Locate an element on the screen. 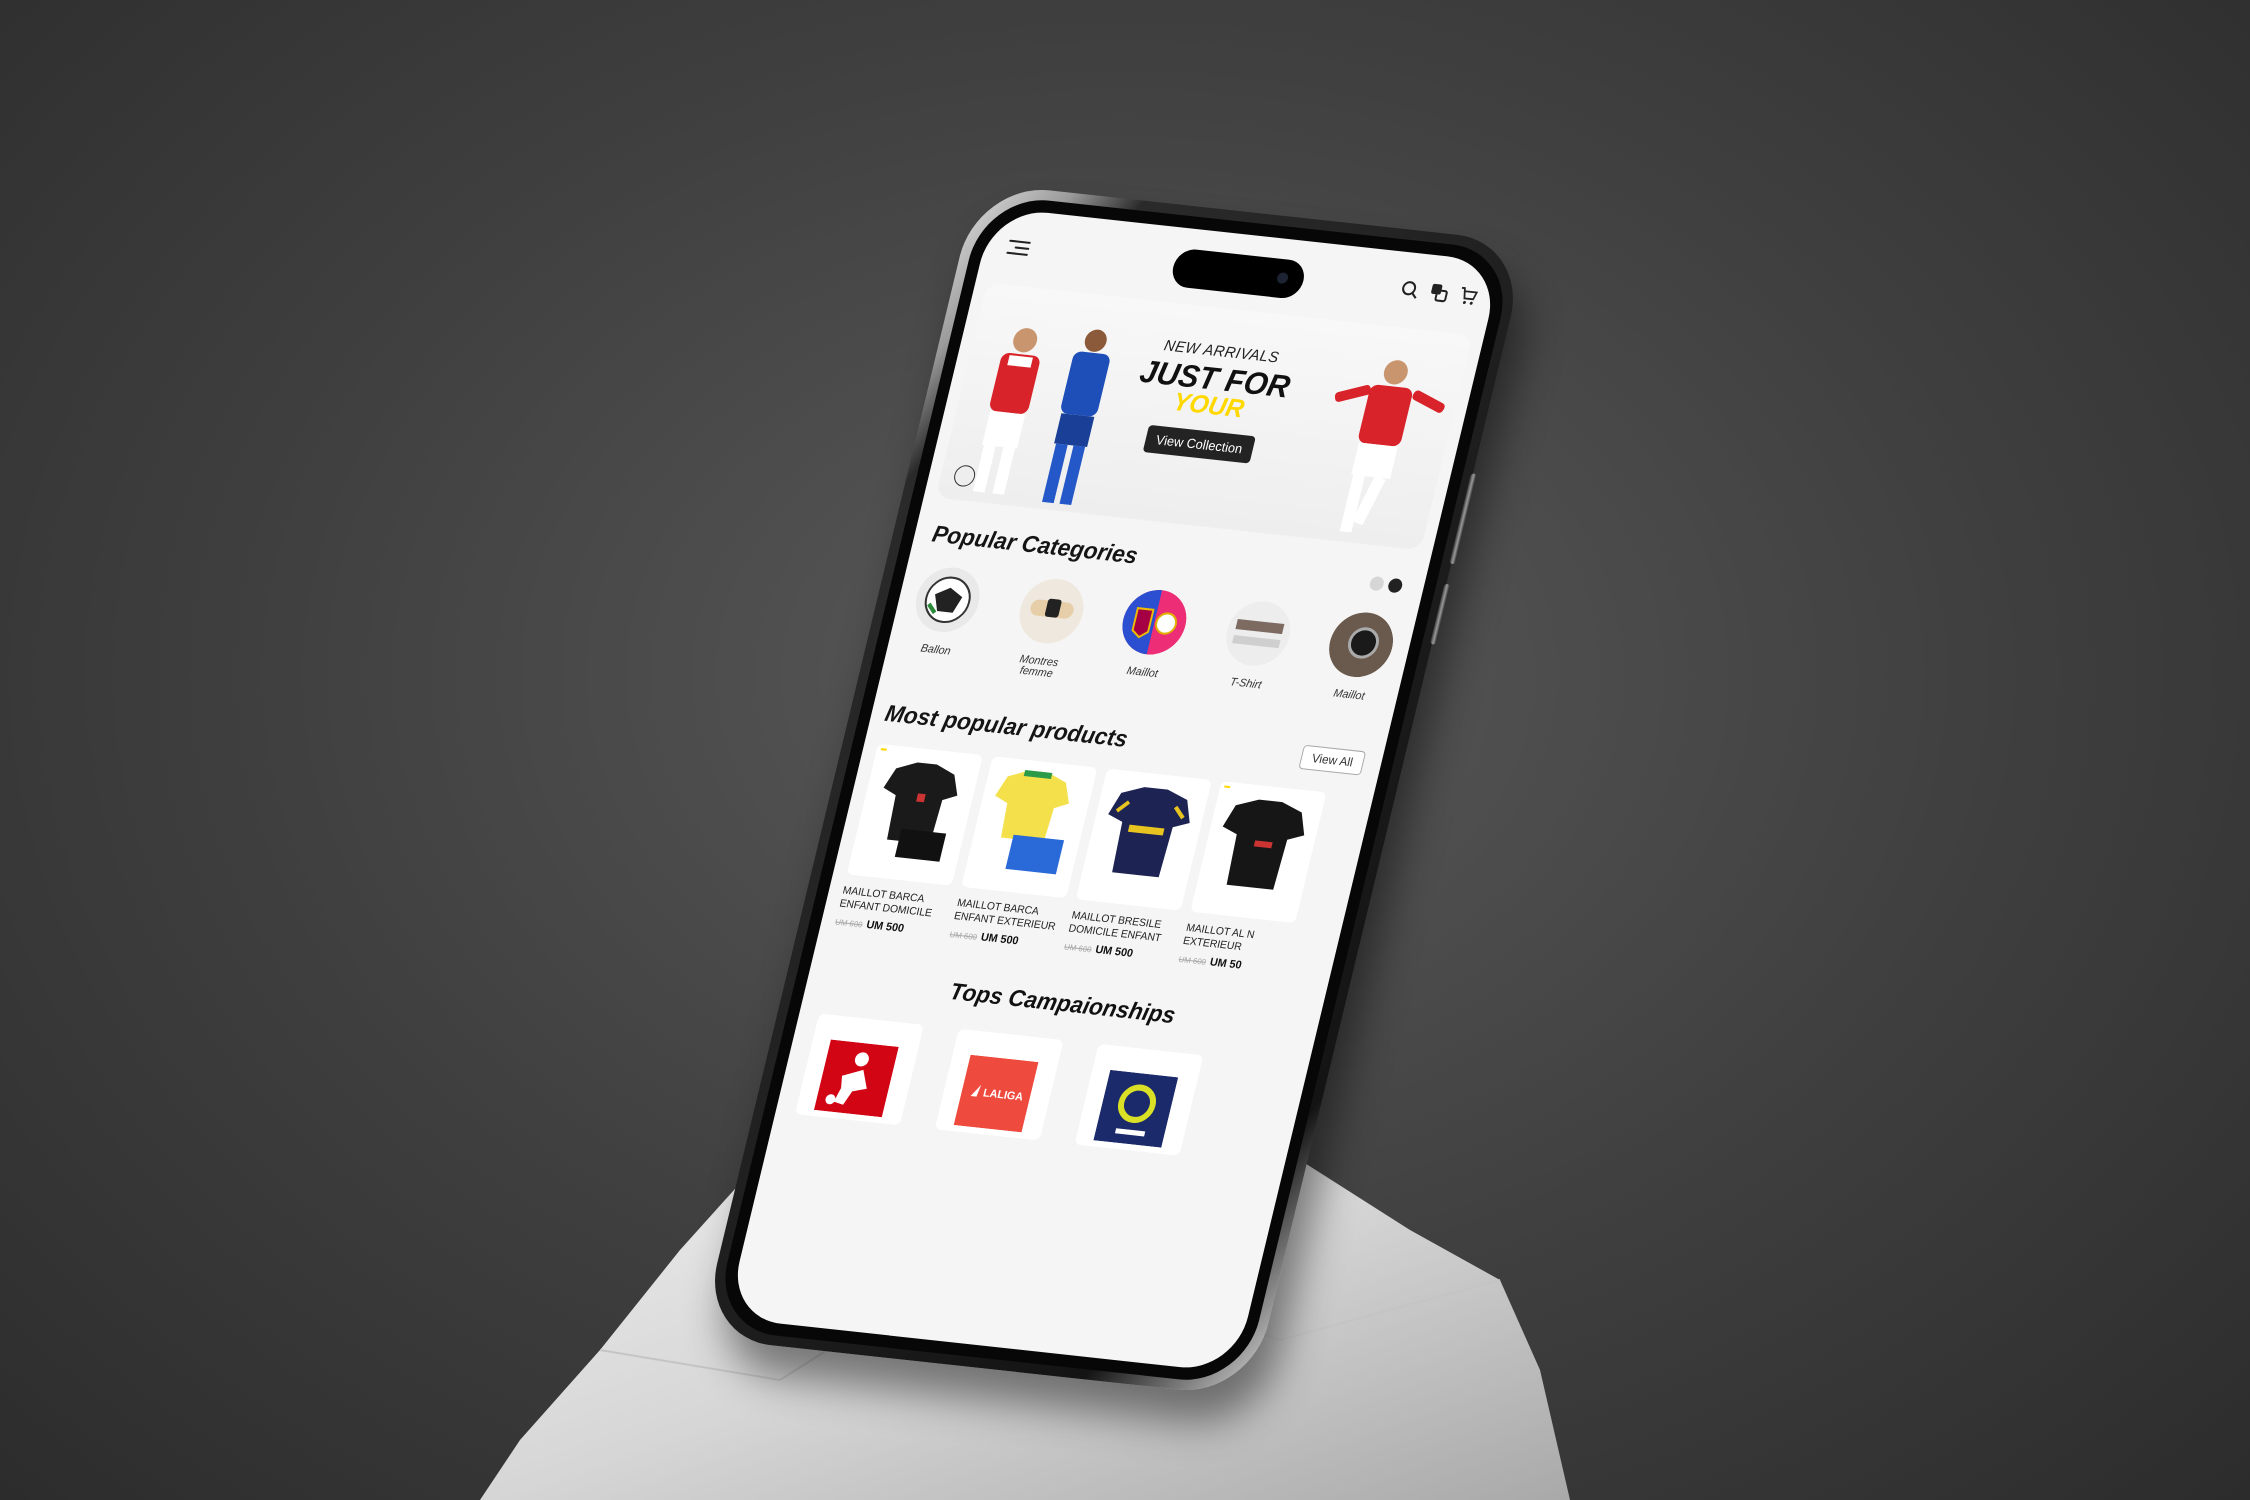 This screenshot has height=1500, width=2250. top-icons is located at coordinates (1439, 292).